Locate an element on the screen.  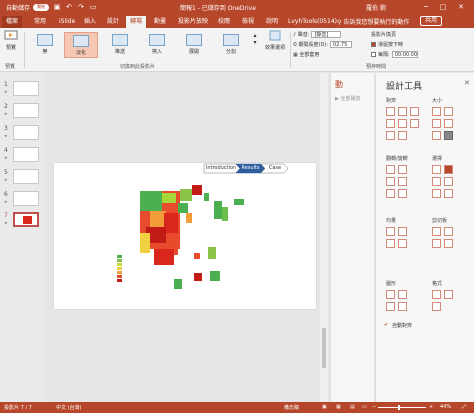
align-middle-icon is located at coordinates (402, 123).